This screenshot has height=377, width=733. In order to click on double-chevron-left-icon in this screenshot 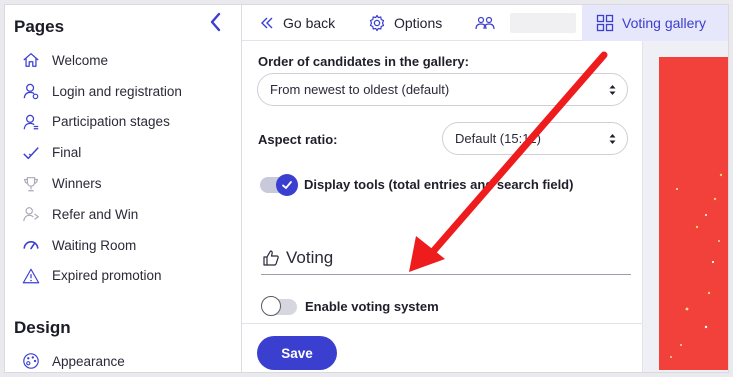, I will do `click(267, 23)`.